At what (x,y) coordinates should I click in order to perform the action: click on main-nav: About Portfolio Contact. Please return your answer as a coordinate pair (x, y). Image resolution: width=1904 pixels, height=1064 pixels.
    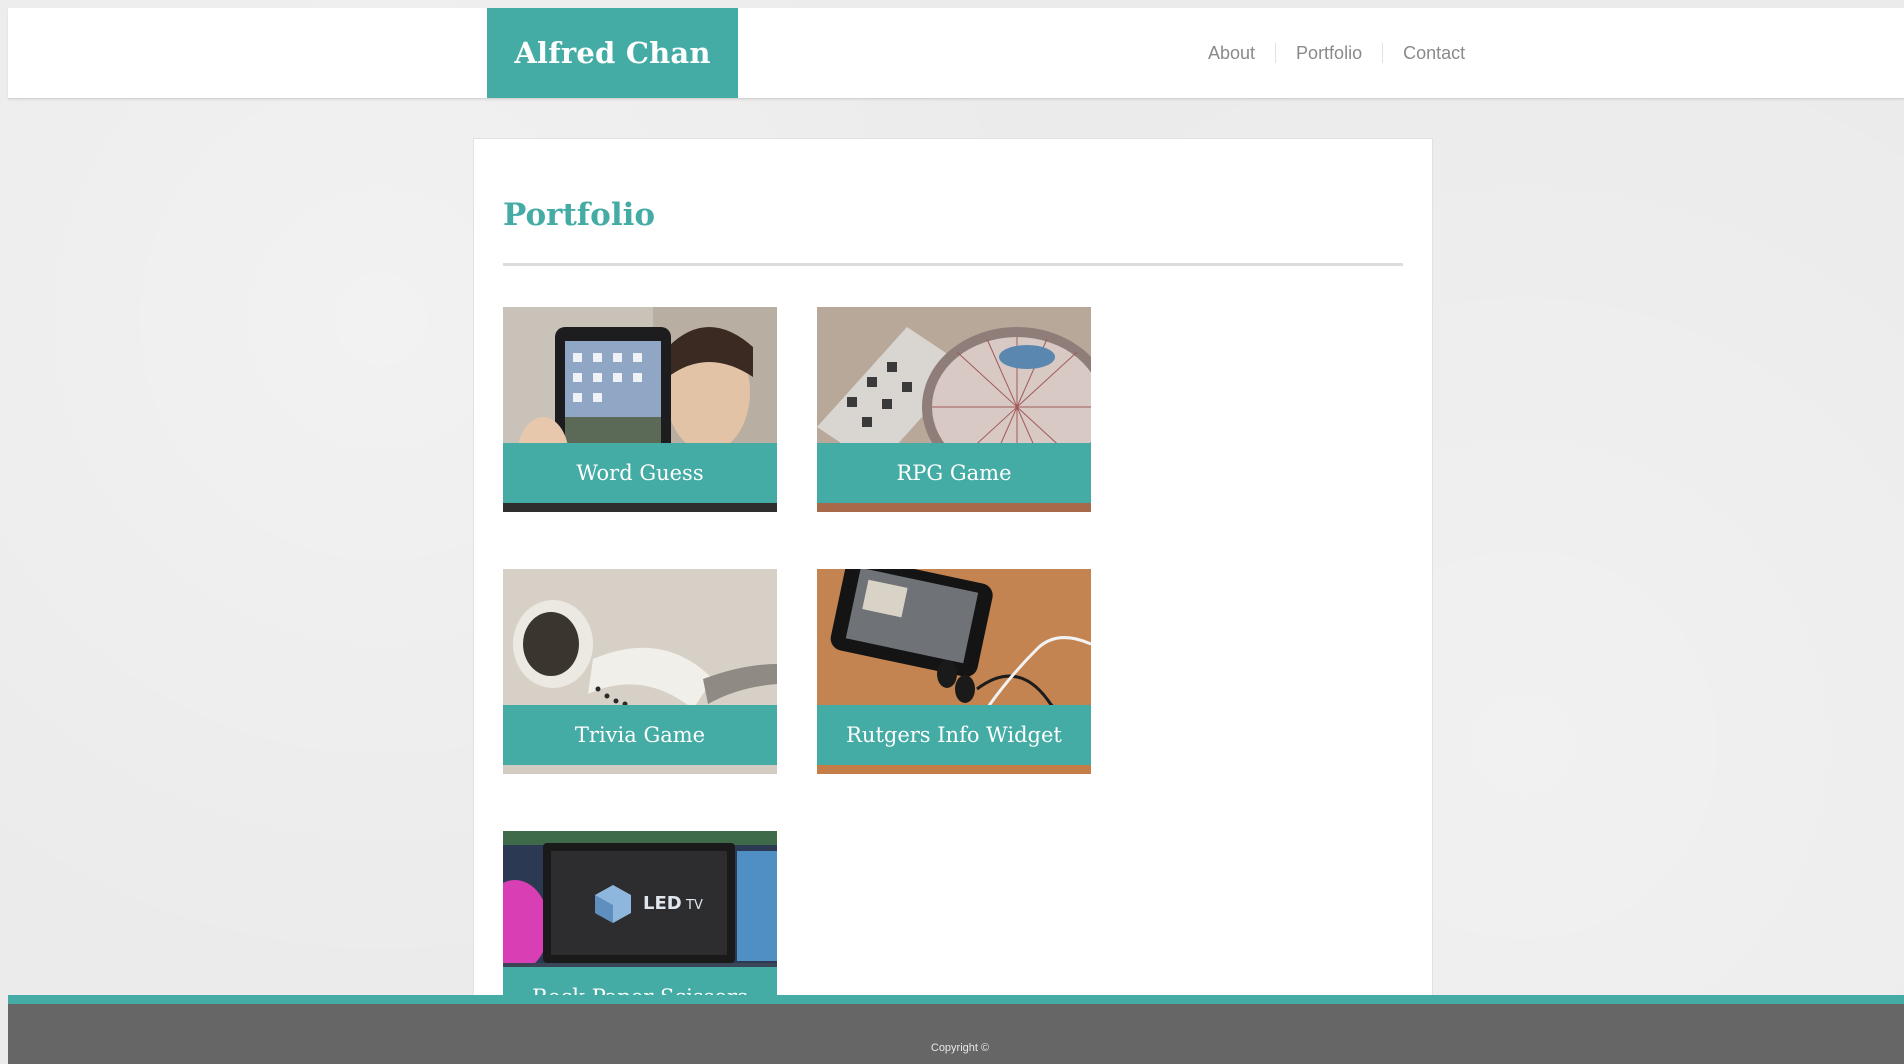
    Looking at the image, I should click on (1336, 53).